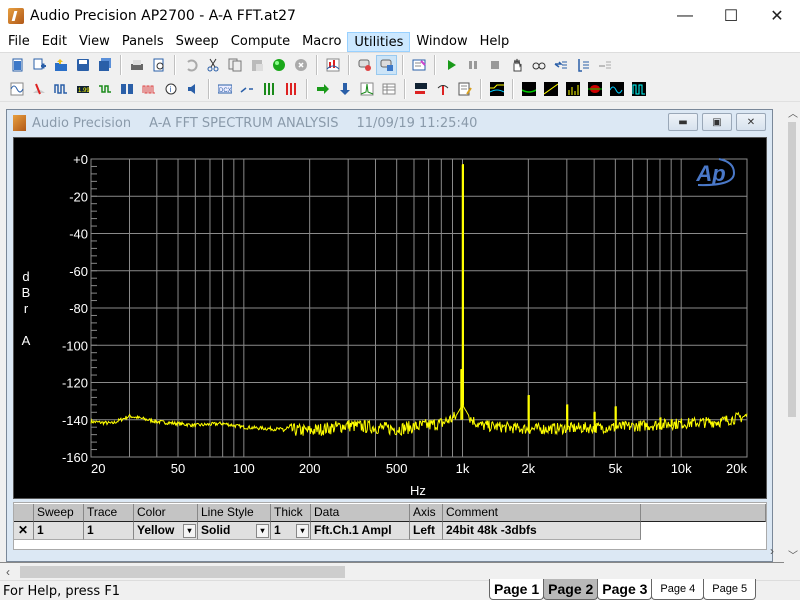 This screenshot has width=800, height=600. Describe the element at coordinates (234, 531) in the screenshot. I see `legend-line-style: Solid ▾` at that location.